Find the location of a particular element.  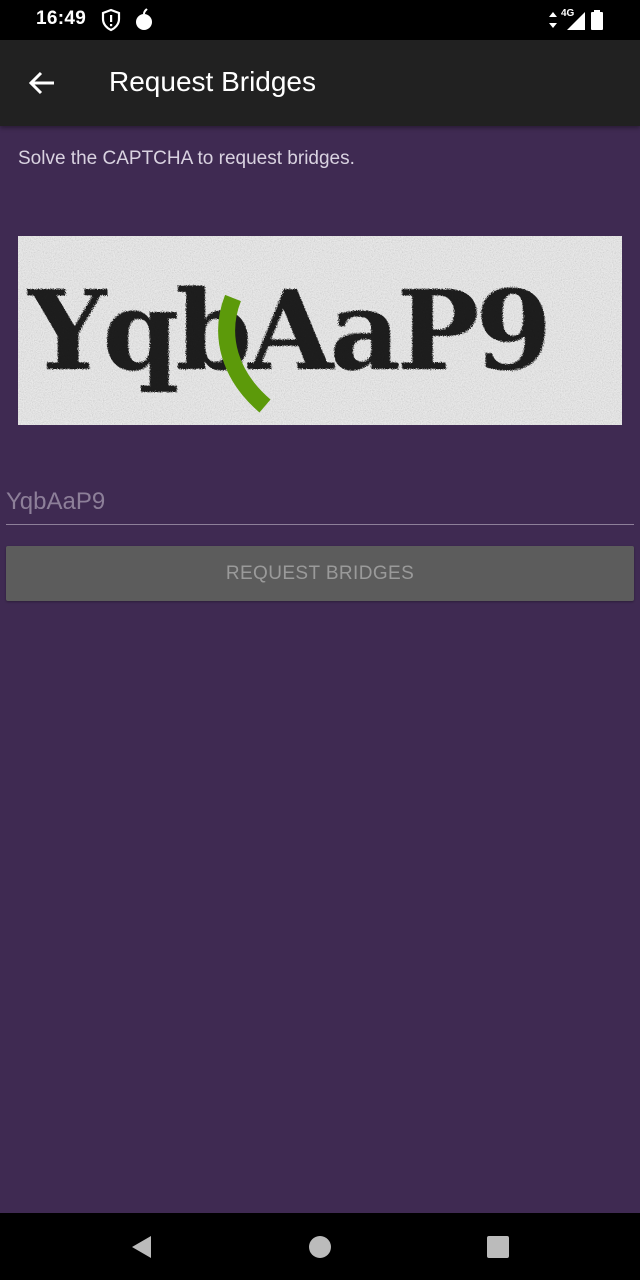

shield-alert-icon is located at coordinates (111, 20).